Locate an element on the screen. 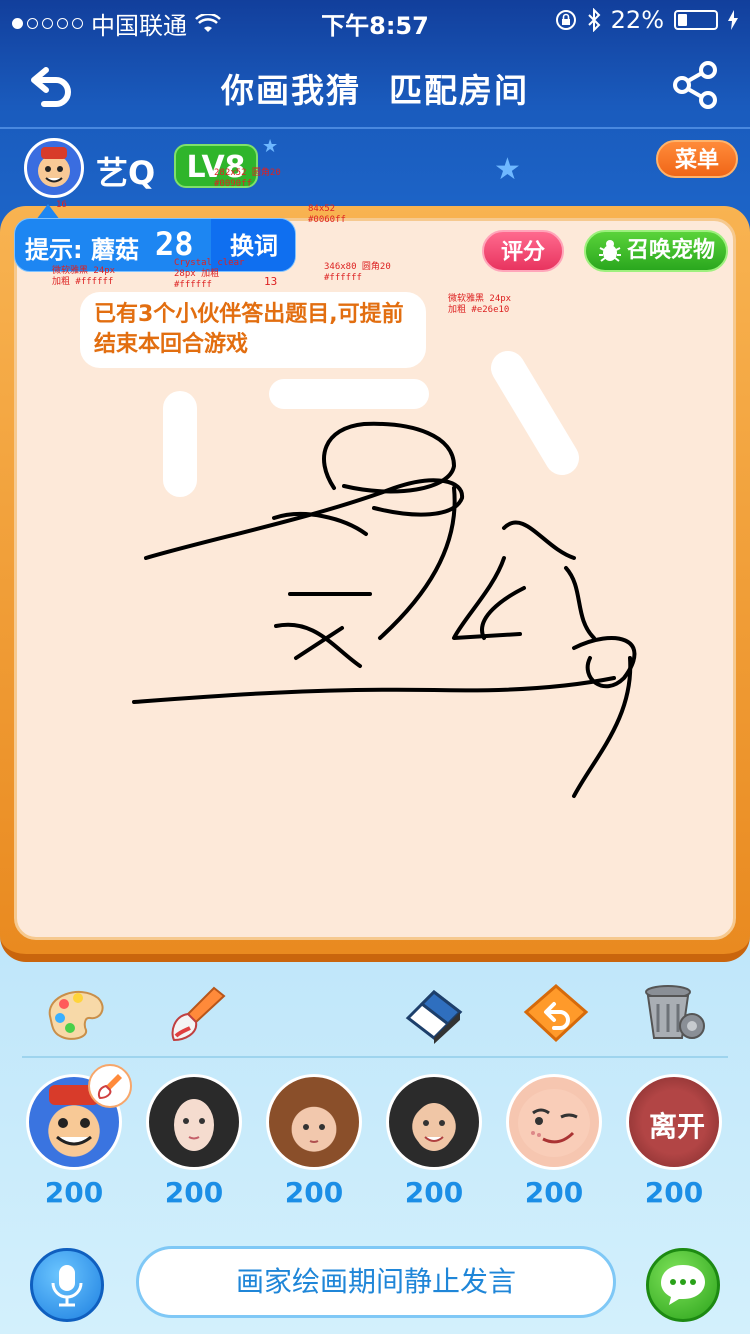 The height and width of the screenshot is (1334, 750). page-title: 你画我猜 匹配房间 is located at coordinates (375, 88).